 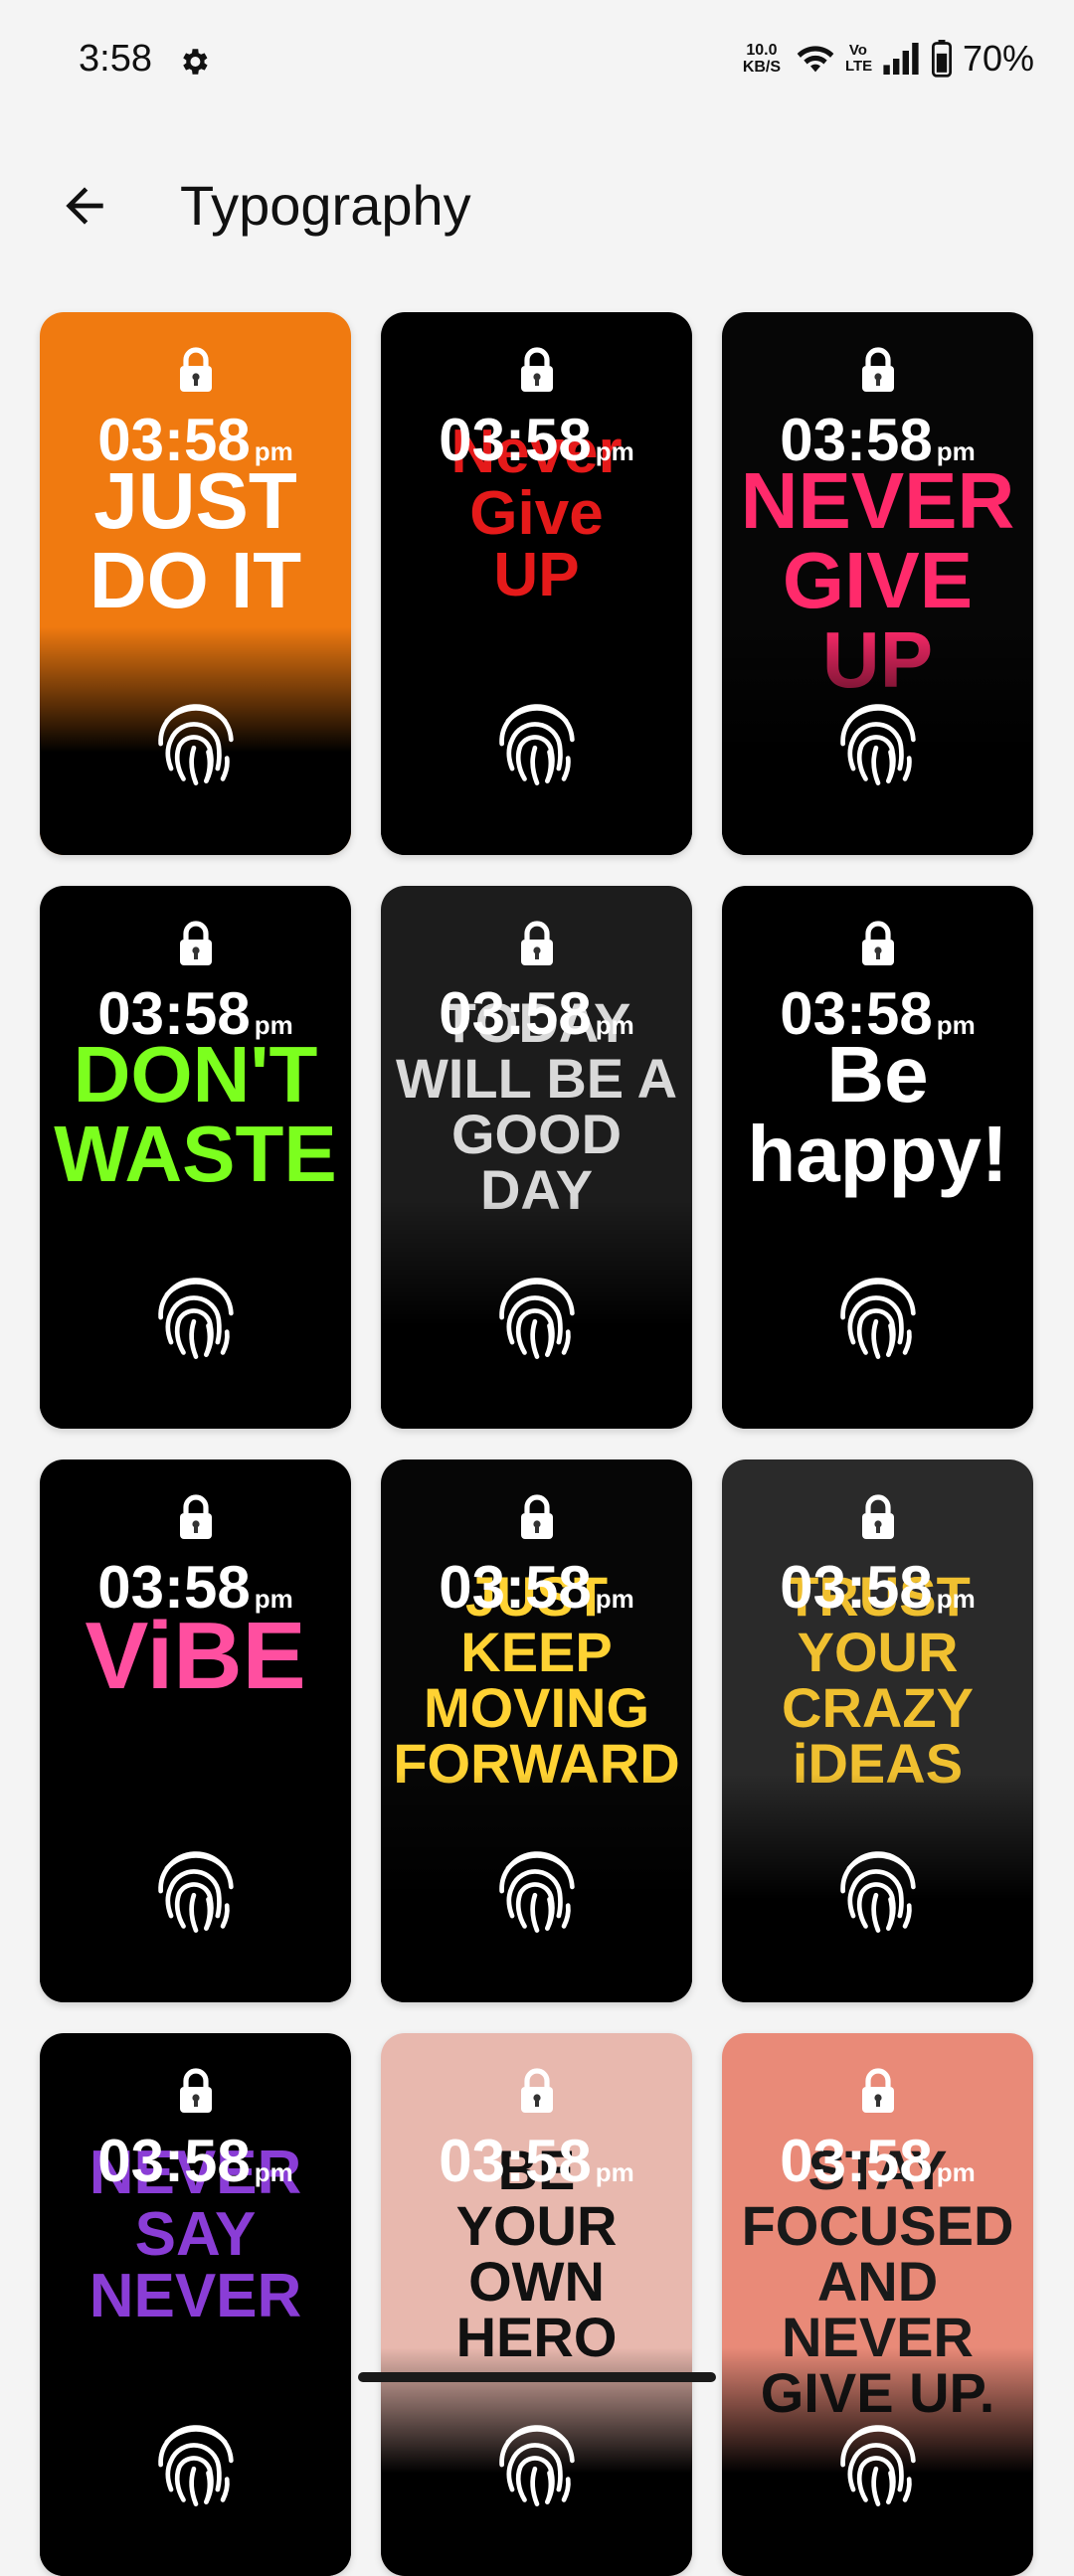 What do you see at coordinates (196, 2296) in the screenshot?
I see `quote-line: NEVER` at bounding box center [196, 2296].